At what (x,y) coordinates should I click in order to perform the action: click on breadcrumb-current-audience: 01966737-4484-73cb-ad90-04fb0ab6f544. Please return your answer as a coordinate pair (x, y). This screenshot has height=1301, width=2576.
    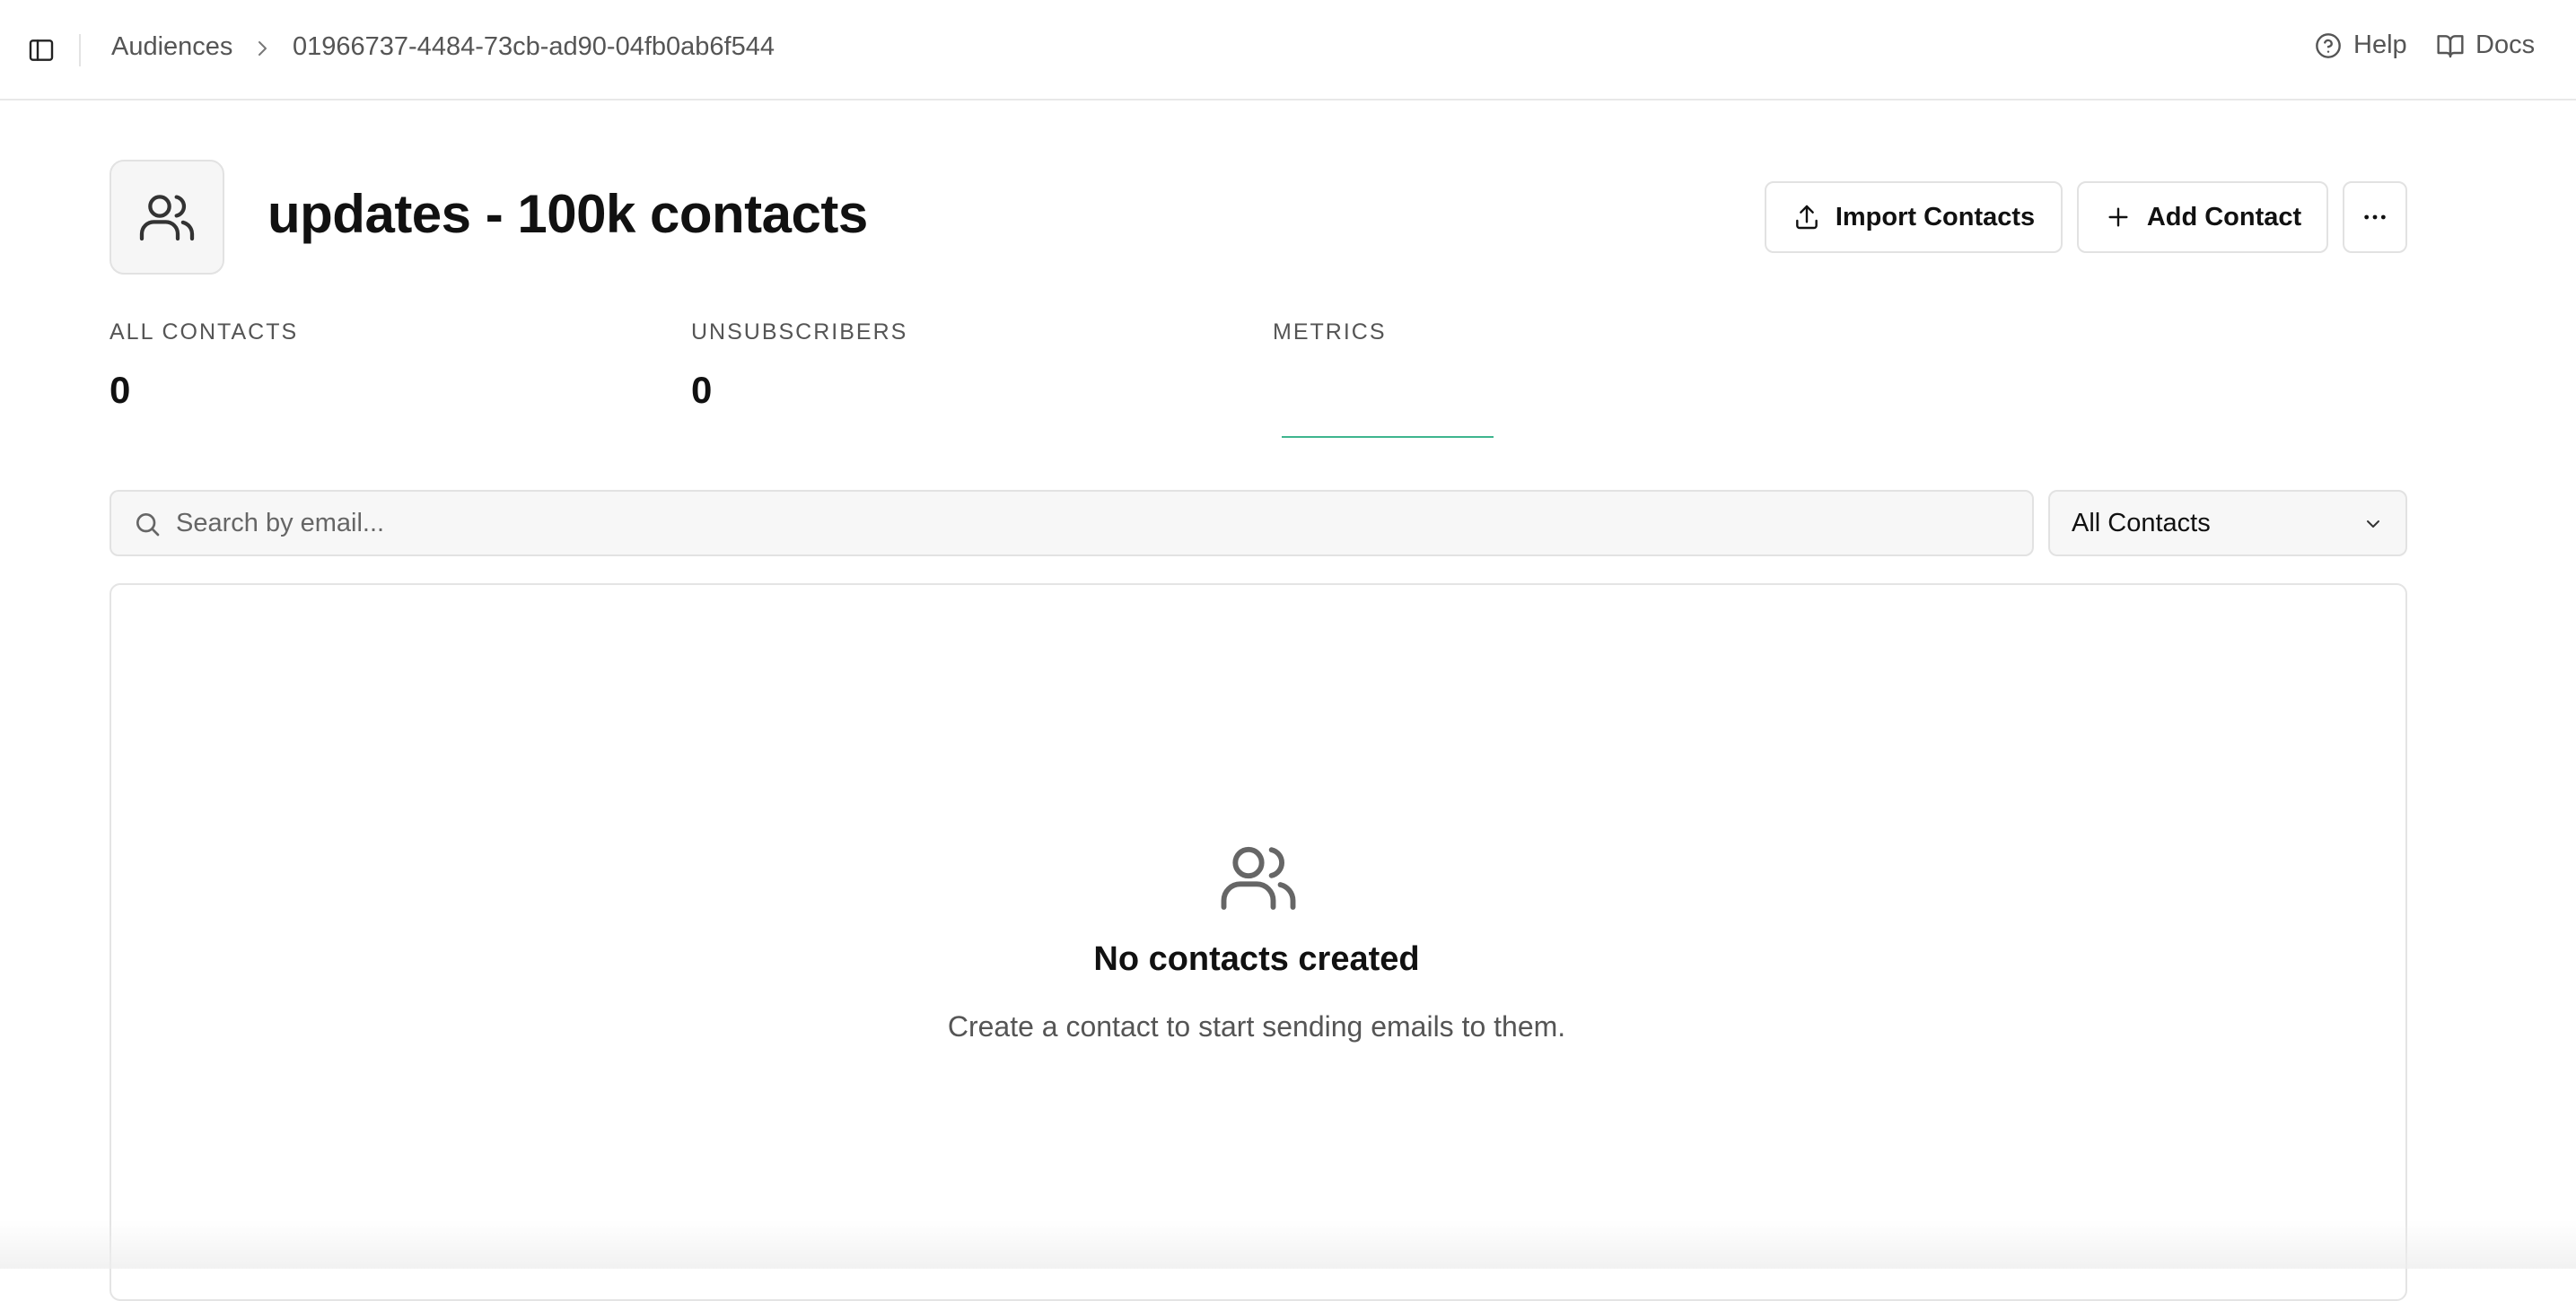
    Looking at the image, I should click on (534, 47).